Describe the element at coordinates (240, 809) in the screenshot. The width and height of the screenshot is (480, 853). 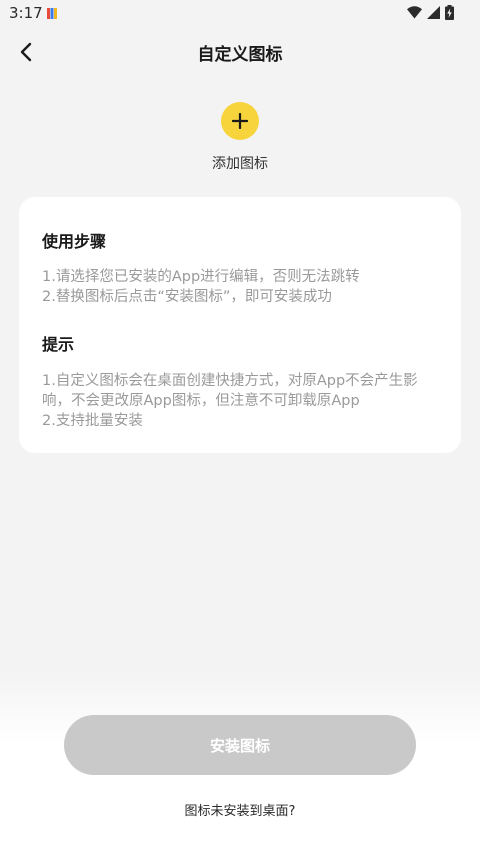
I see `help-link: 图标未安装到桌面?` at that location.